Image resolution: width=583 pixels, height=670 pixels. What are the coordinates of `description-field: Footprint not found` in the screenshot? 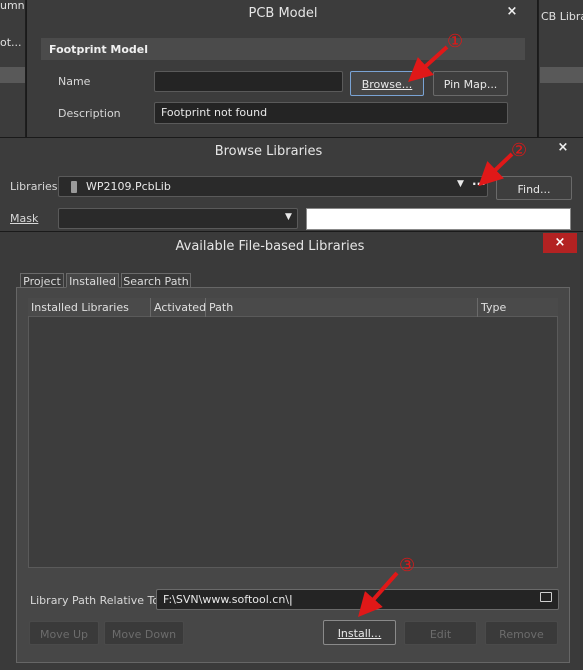 It's located at (331, 113).